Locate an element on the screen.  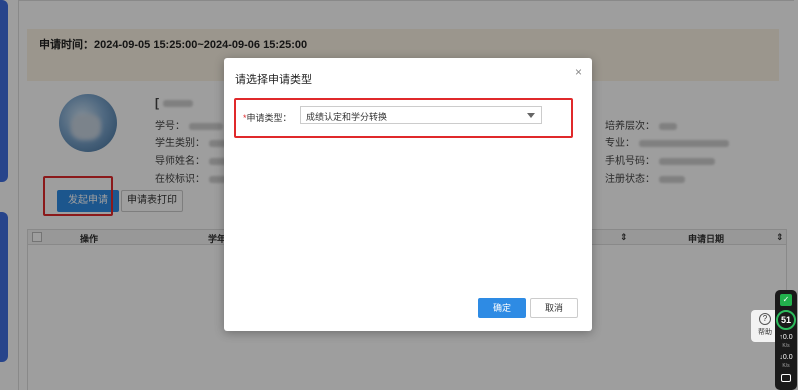
help-label: 帮助 is located at coordinates (765, 332).